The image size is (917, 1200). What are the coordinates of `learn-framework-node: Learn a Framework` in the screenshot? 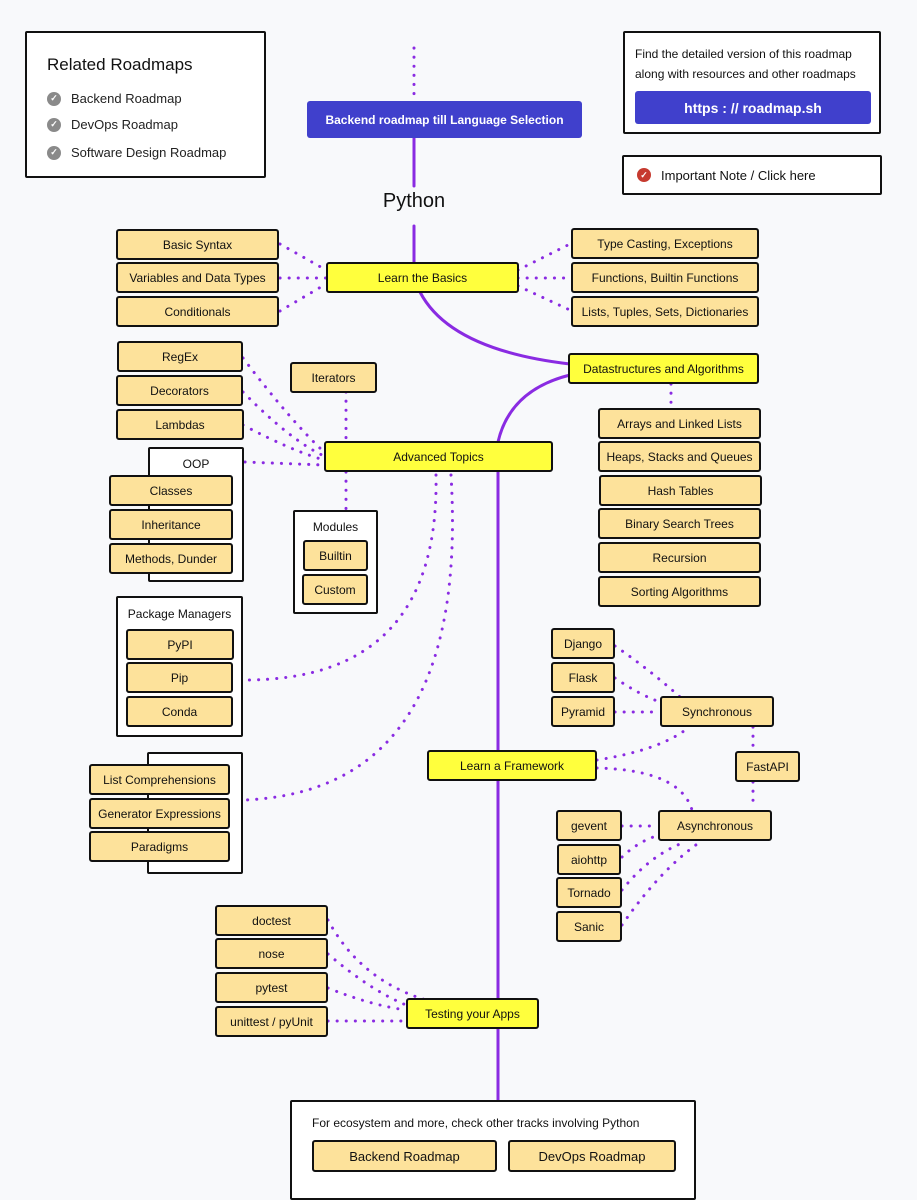 It's located at (512, 765).